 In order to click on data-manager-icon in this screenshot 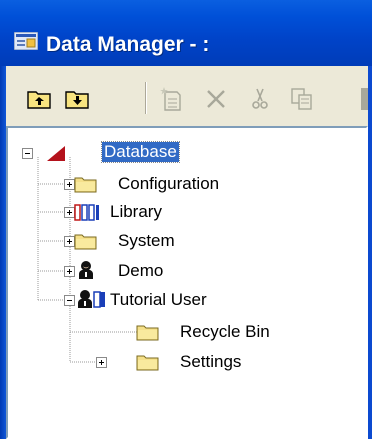, I will do `click(26, 41)`.